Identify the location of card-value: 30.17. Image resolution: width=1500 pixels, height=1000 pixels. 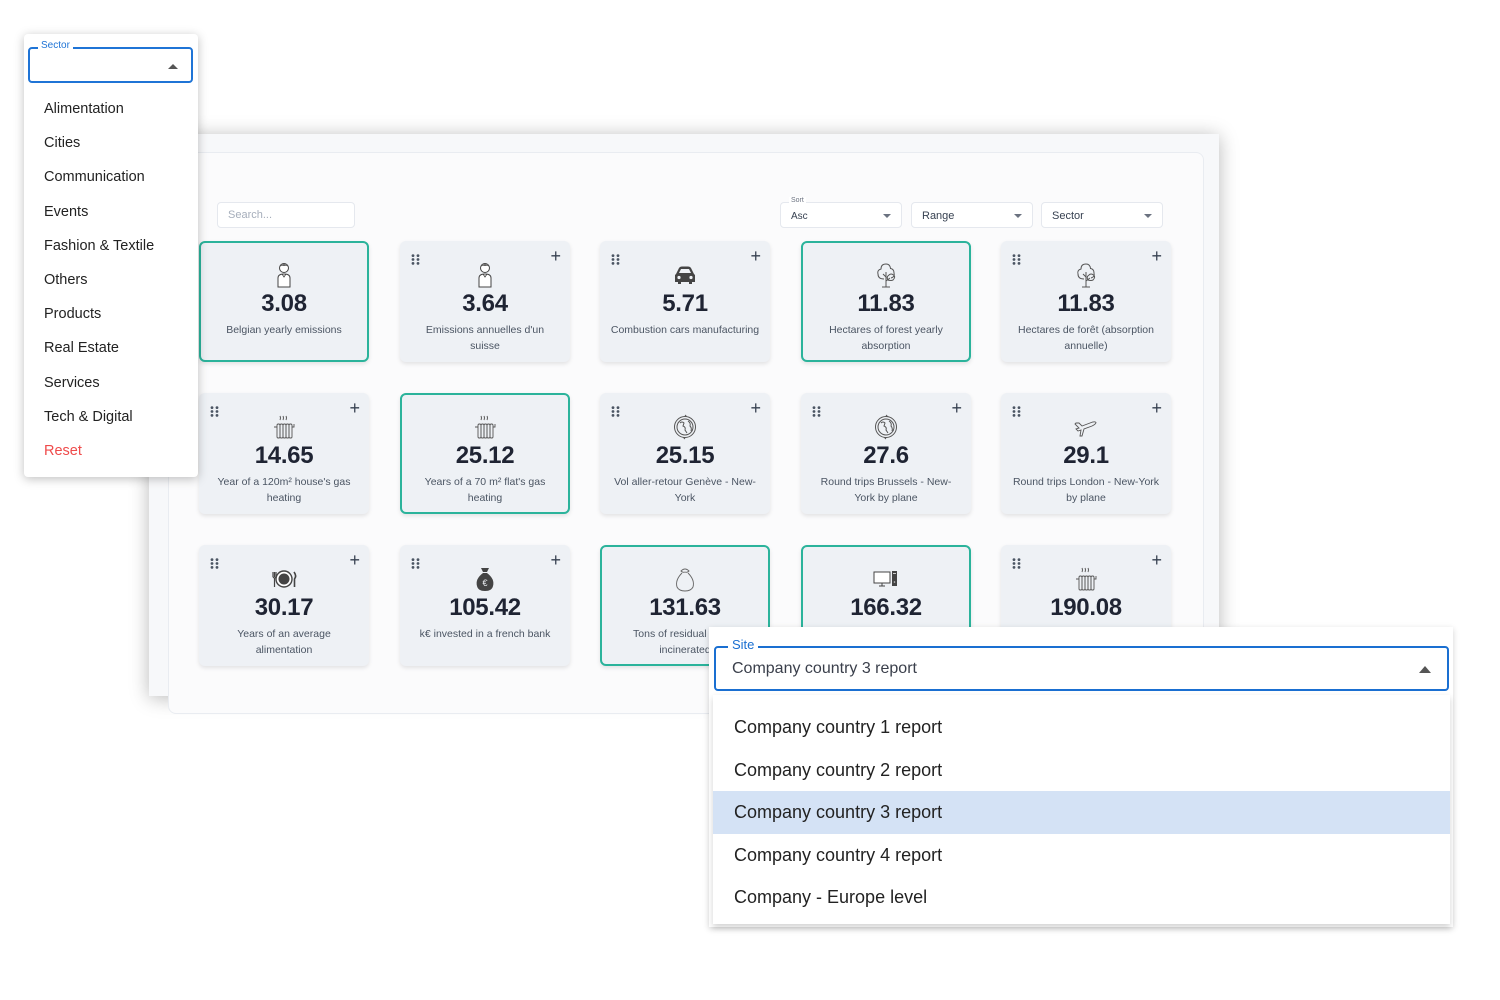
(284, 607).